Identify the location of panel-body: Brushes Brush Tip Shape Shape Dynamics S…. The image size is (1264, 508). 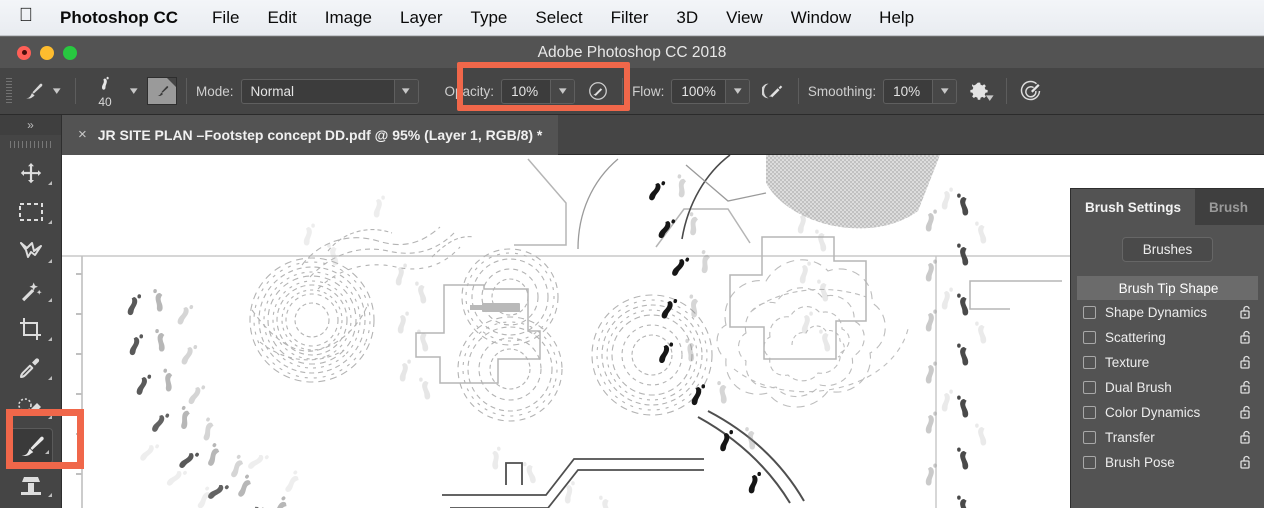
(1167, 350).